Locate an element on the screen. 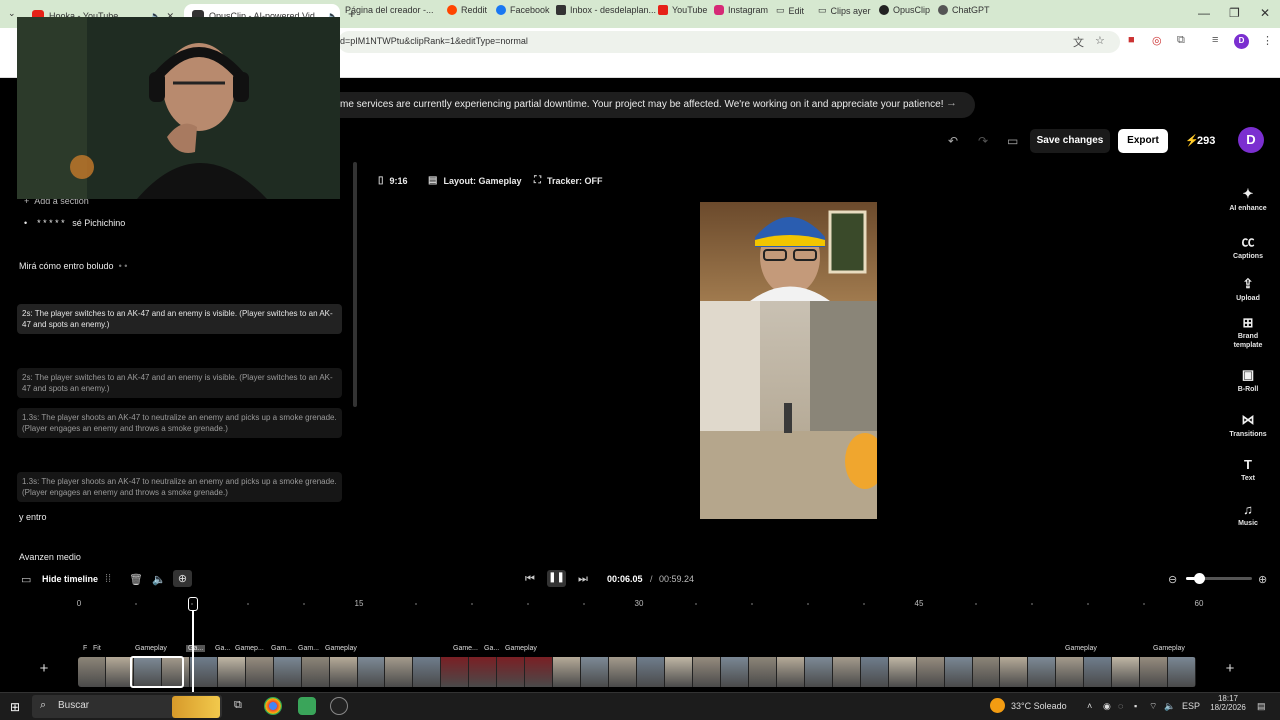 Image resolution: width=1280 pixels, height=720 pixels. zoom-out-icon: ⊖ is located at coordinates (1172, 579).